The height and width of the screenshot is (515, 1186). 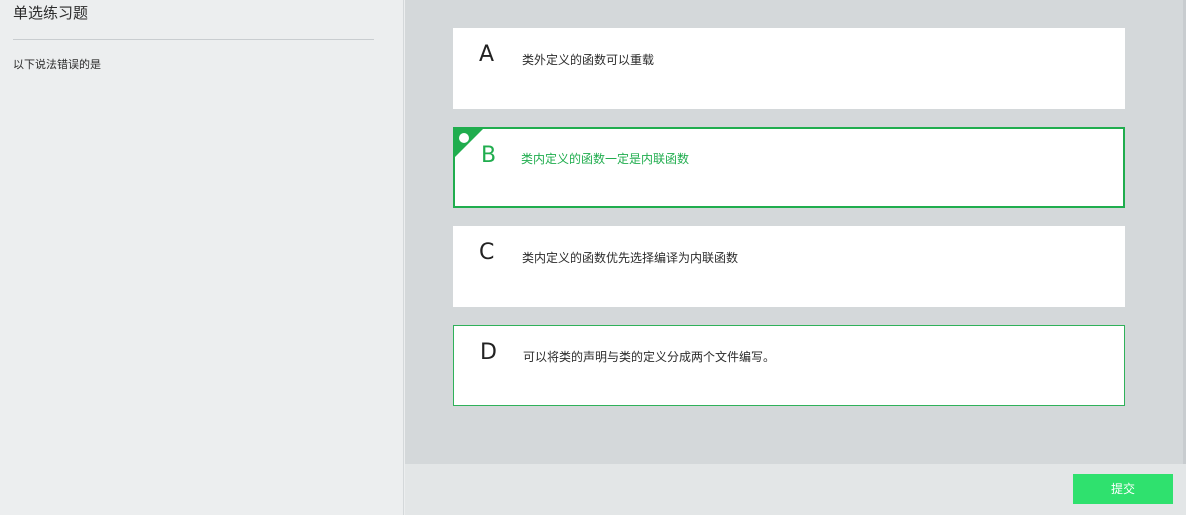 What do you see at coordinates (588, 60) in the screenshot?
I see `option-text: 类外定义的函数可以重载` at bounding box center [588, 60].